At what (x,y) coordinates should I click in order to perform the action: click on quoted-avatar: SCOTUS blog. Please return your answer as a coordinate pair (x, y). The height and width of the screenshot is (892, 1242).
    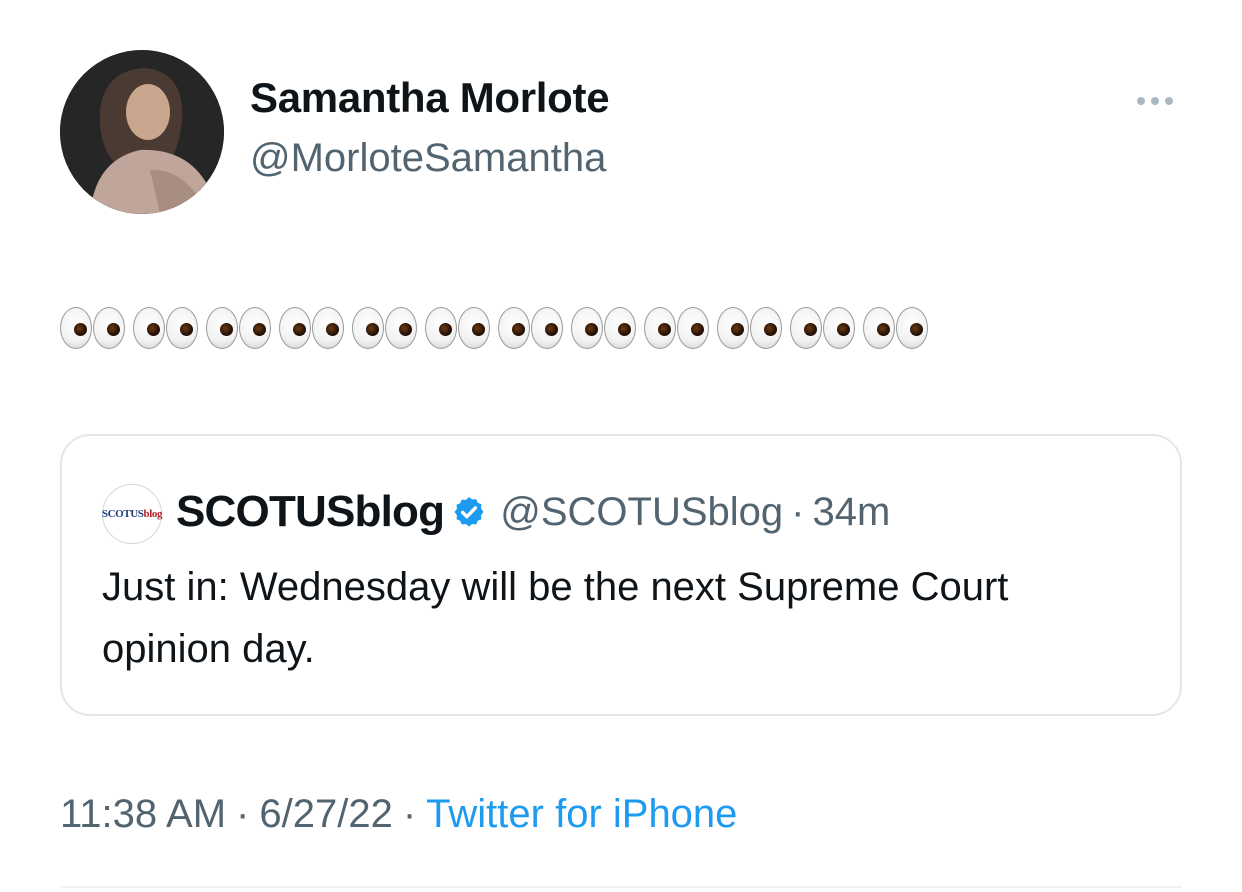
    Looking at the image, I should click on (132, 514).